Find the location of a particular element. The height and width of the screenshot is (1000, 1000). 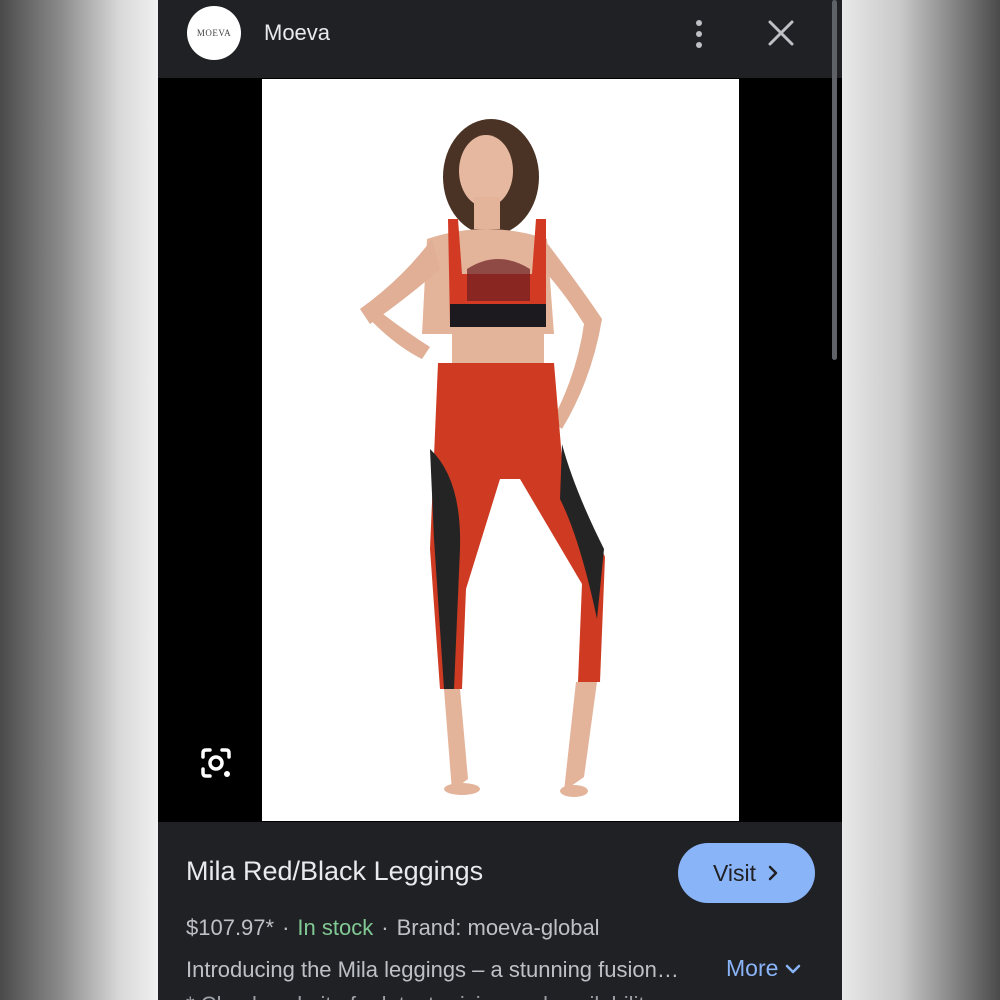

more-vertical-icon is located at coordinates (699, 34).